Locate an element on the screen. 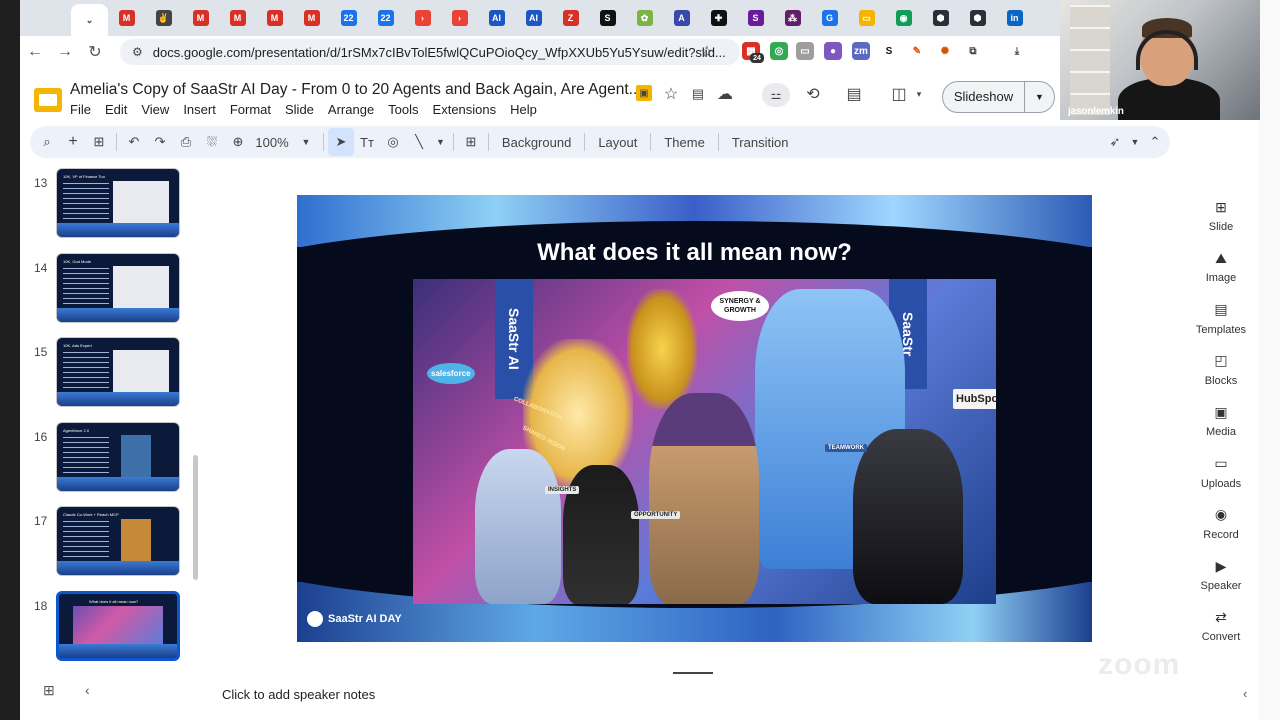 This screenshot has width=1280, height=720. menu-item: Arrange is located at coordinates (351, 109).